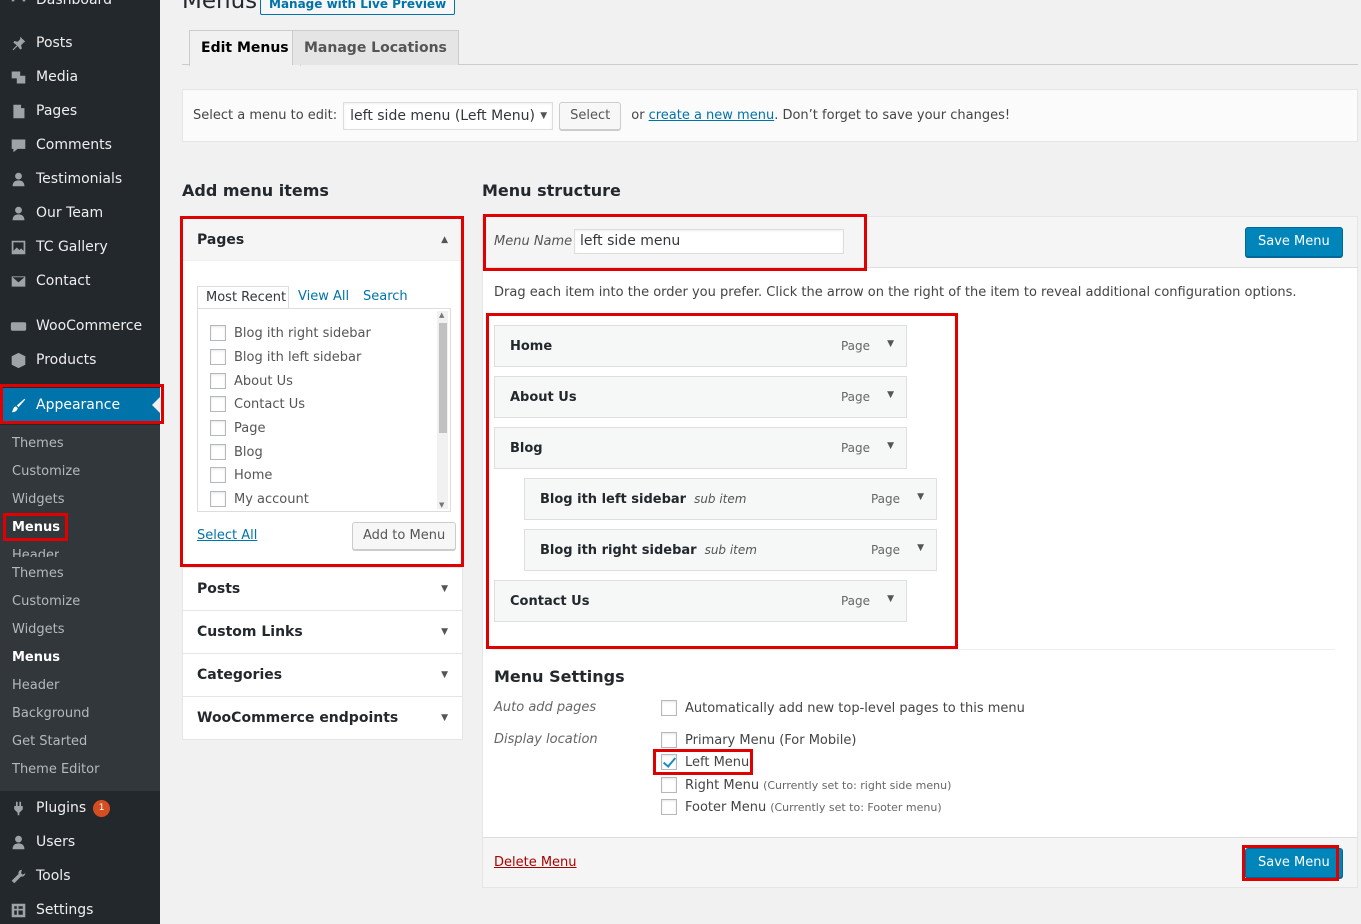 This screenshot has width=1361, height=924. I want to click on select-button: Select, so click(590, 115).